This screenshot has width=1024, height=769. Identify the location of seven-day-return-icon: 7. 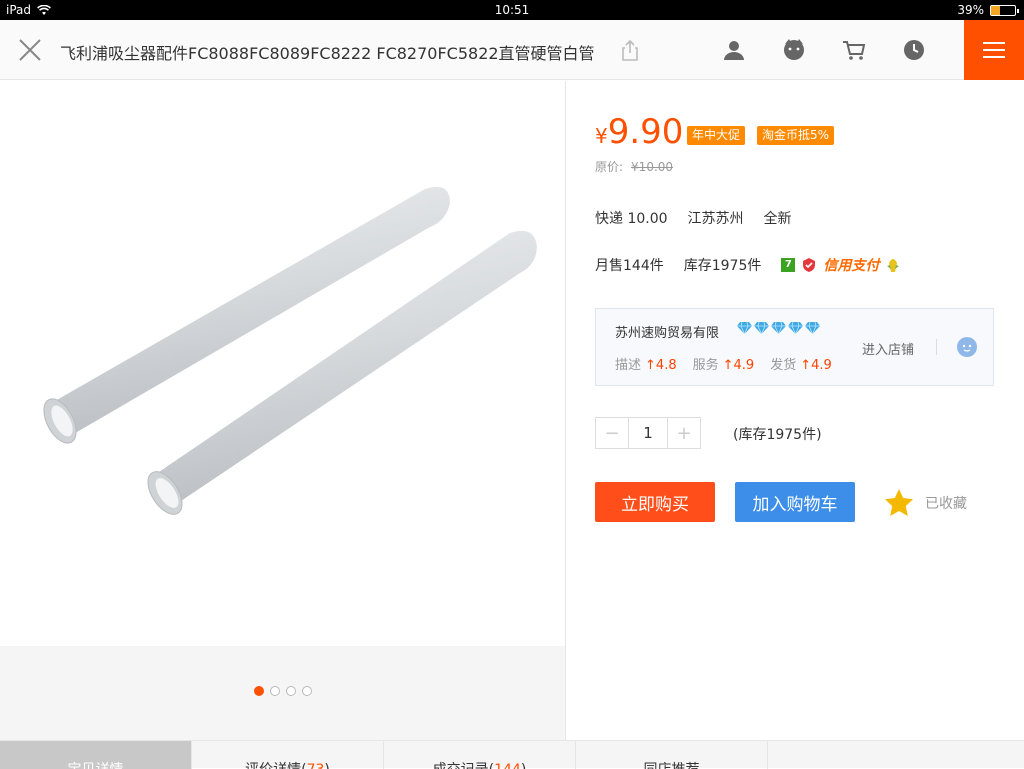
(788, 265).